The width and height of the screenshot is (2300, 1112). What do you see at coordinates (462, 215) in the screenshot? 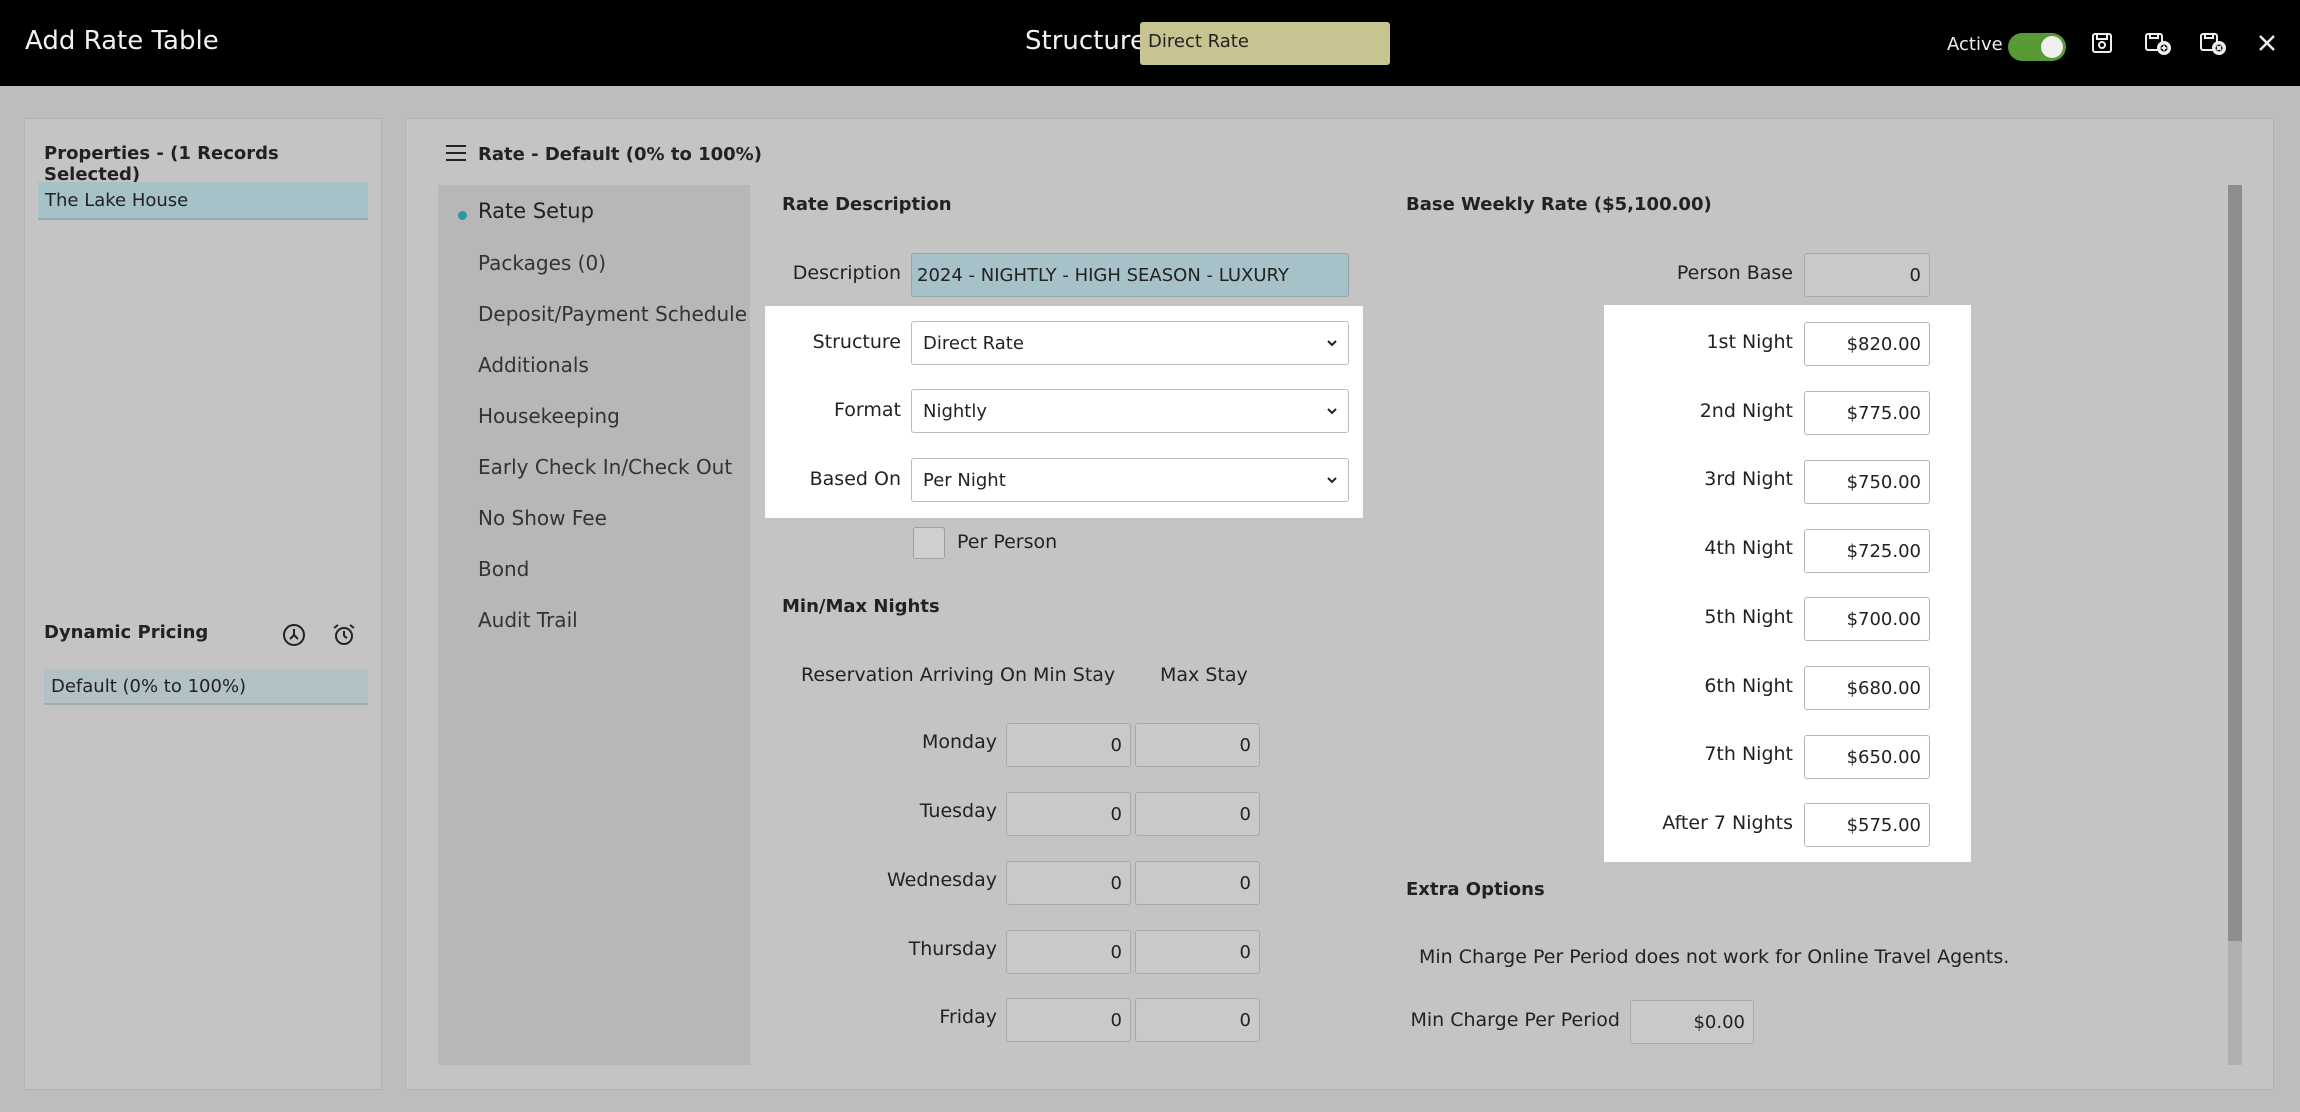
I see `active-dot-icon` at bounding box center [462, 215].